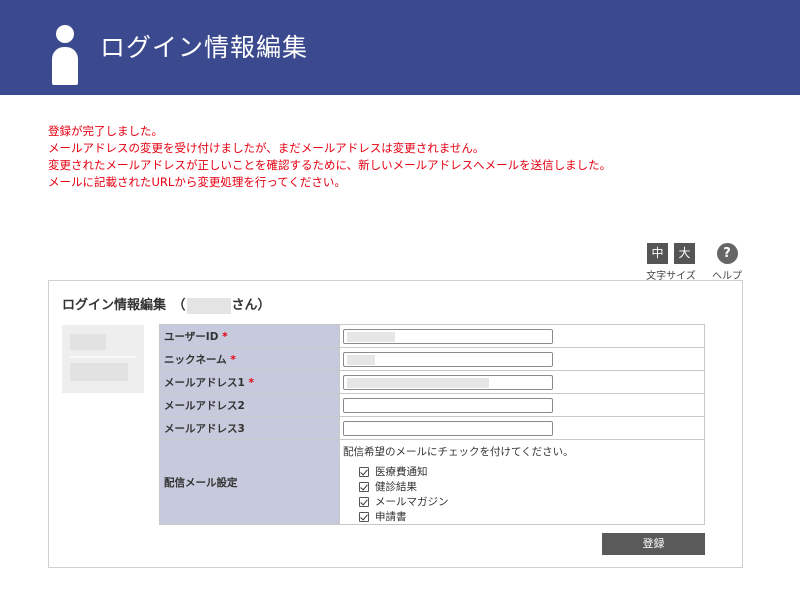  What do you see at coordinates (204, 47) in the screenshot?
I see `page-title: ログイン情報編集` at bounding box center [204, 47].